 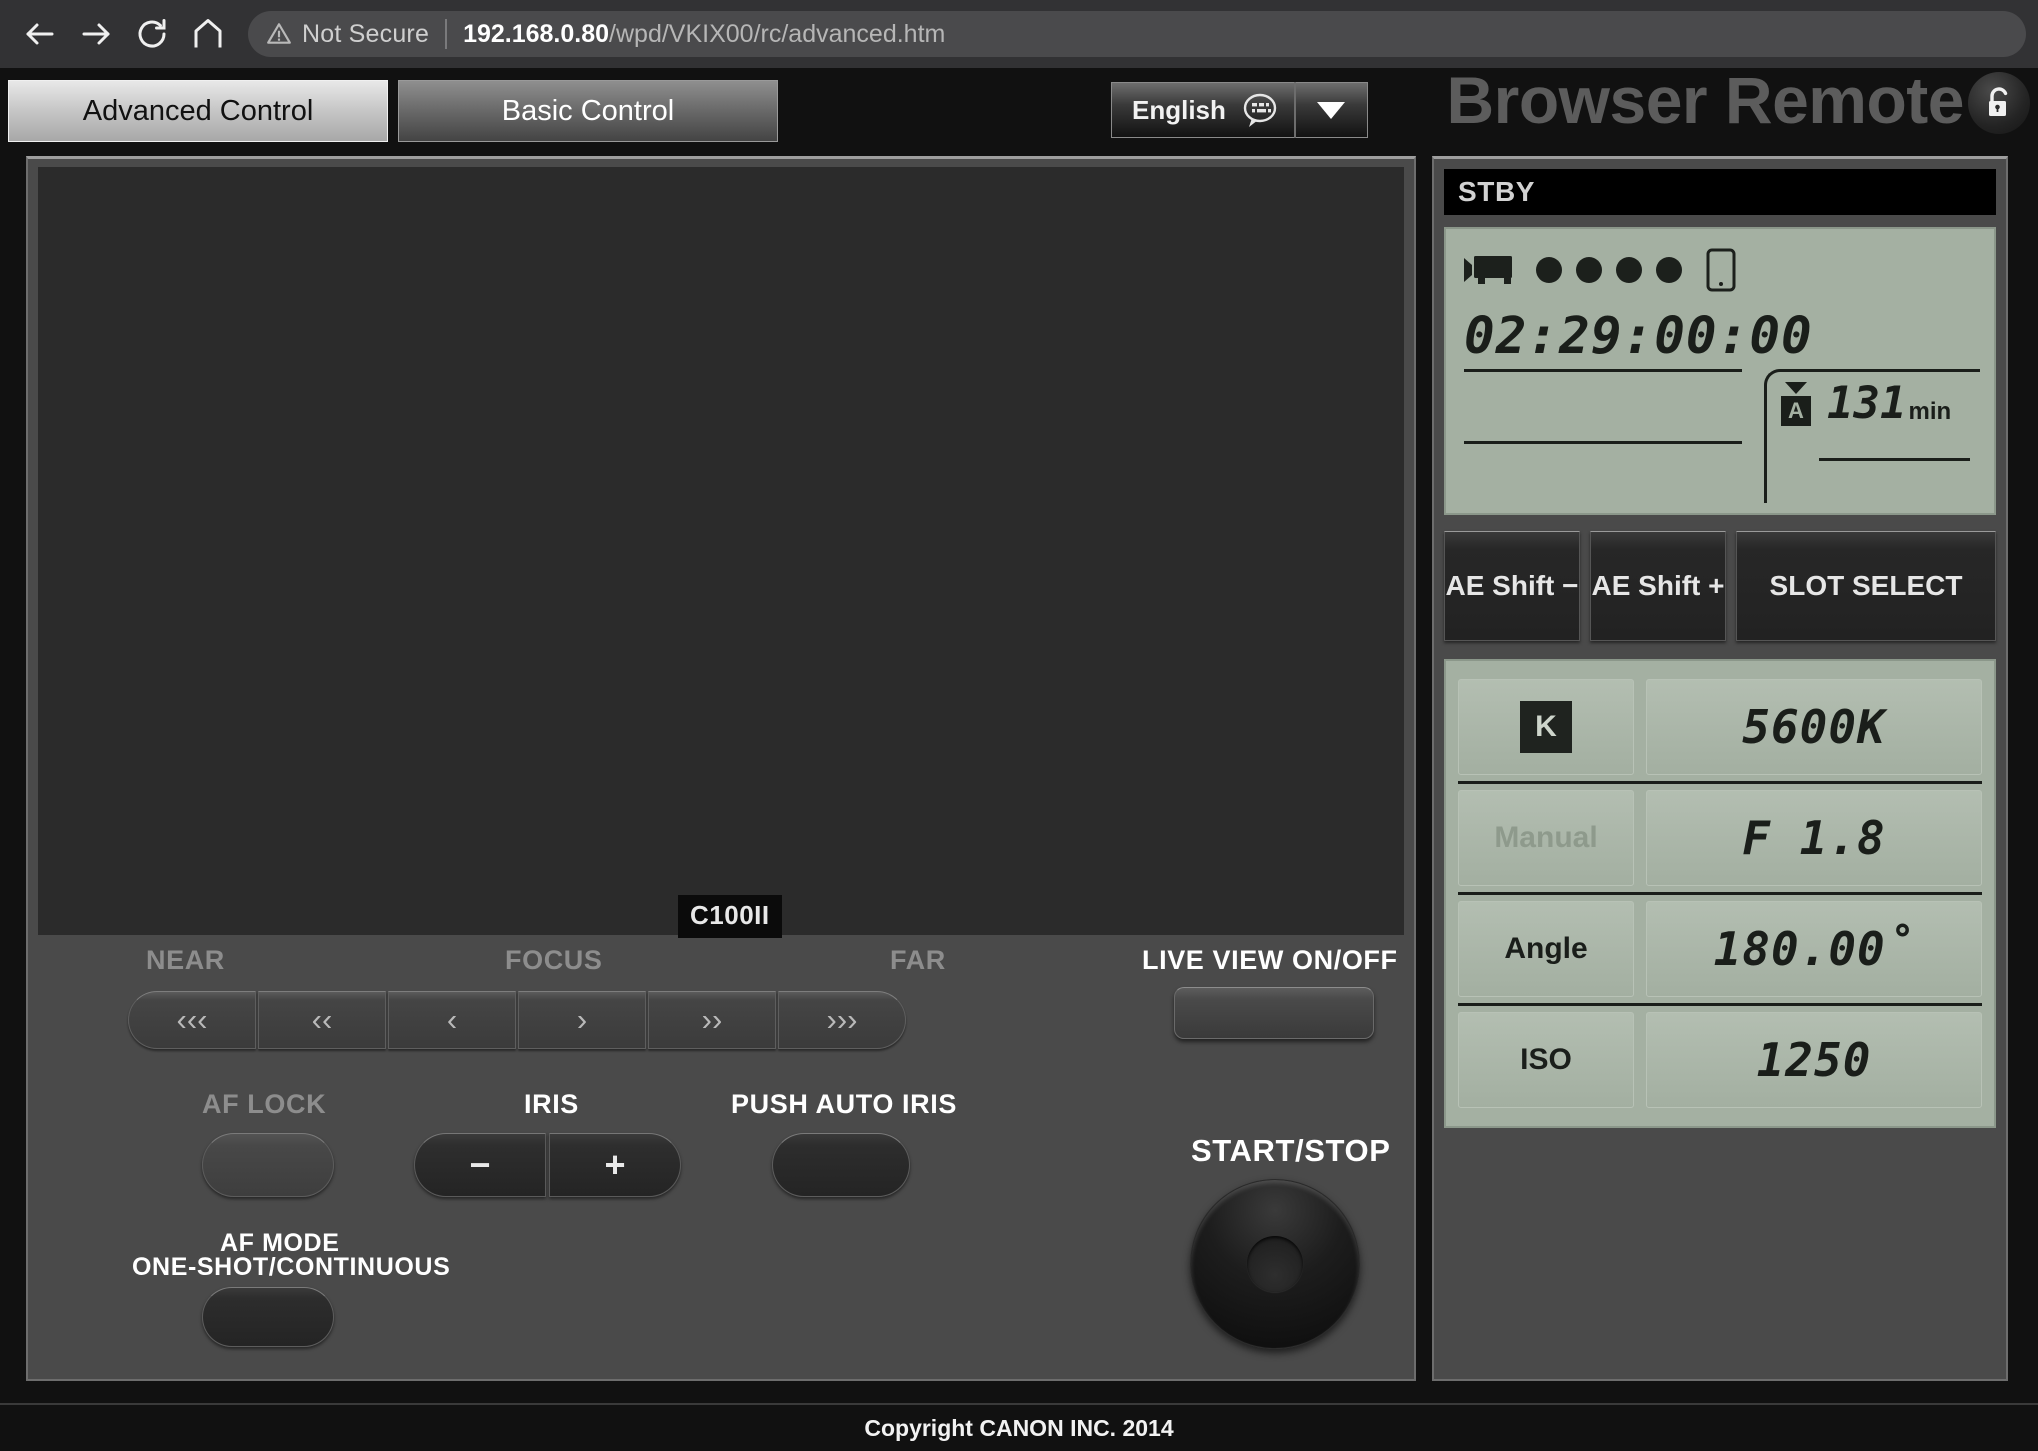 What do you see at coordinates (1239, 110) in the screenshot?
I see `language-selector: English` at bounding box center [1239, 110].